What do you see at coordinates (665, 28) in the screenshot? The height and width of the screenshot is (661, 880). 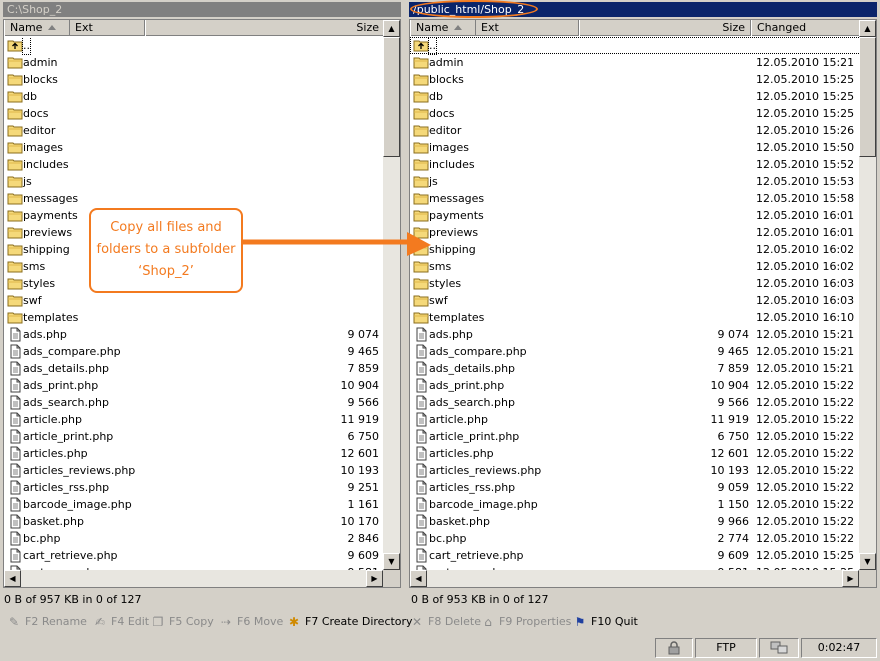 I see `right-col-size: Size` at bounding box center [665, 28].